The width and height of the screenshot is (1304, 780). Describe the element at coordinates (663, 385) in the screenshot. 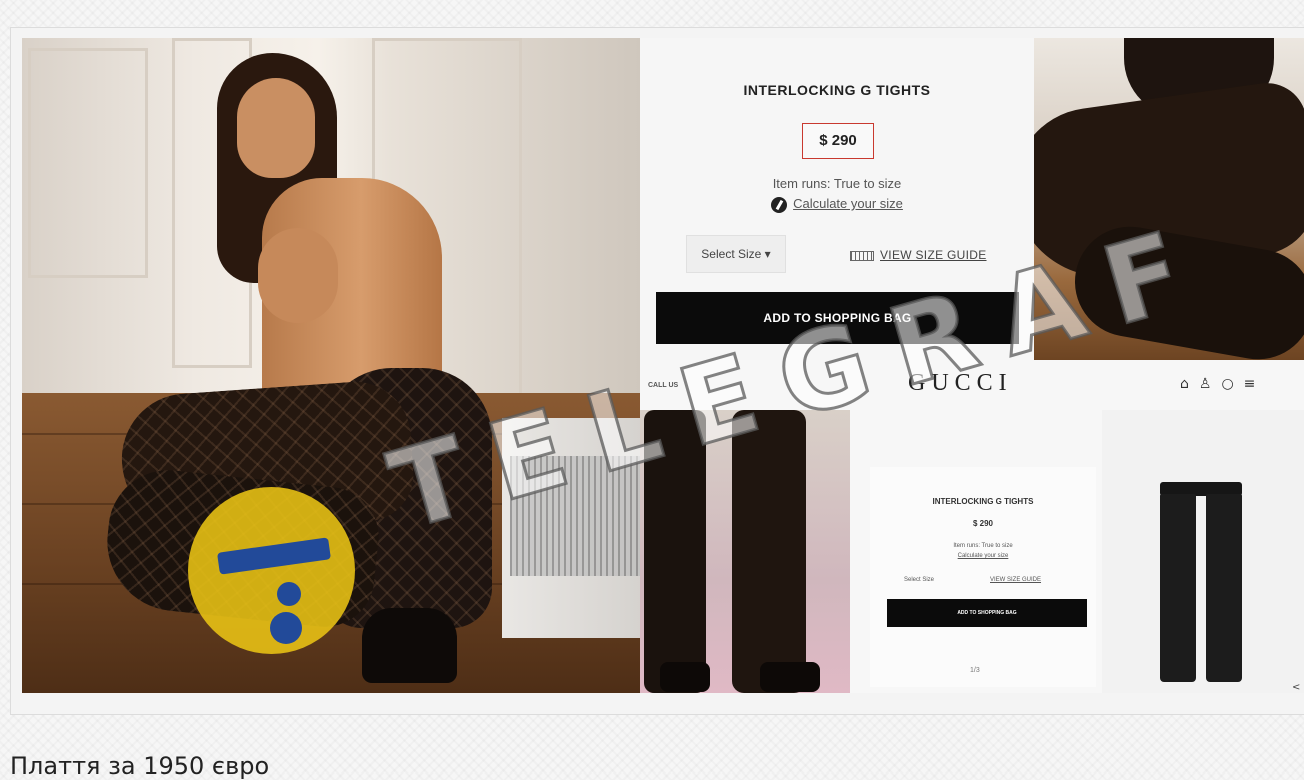

I see `call-us-link: CALL US` at that location.